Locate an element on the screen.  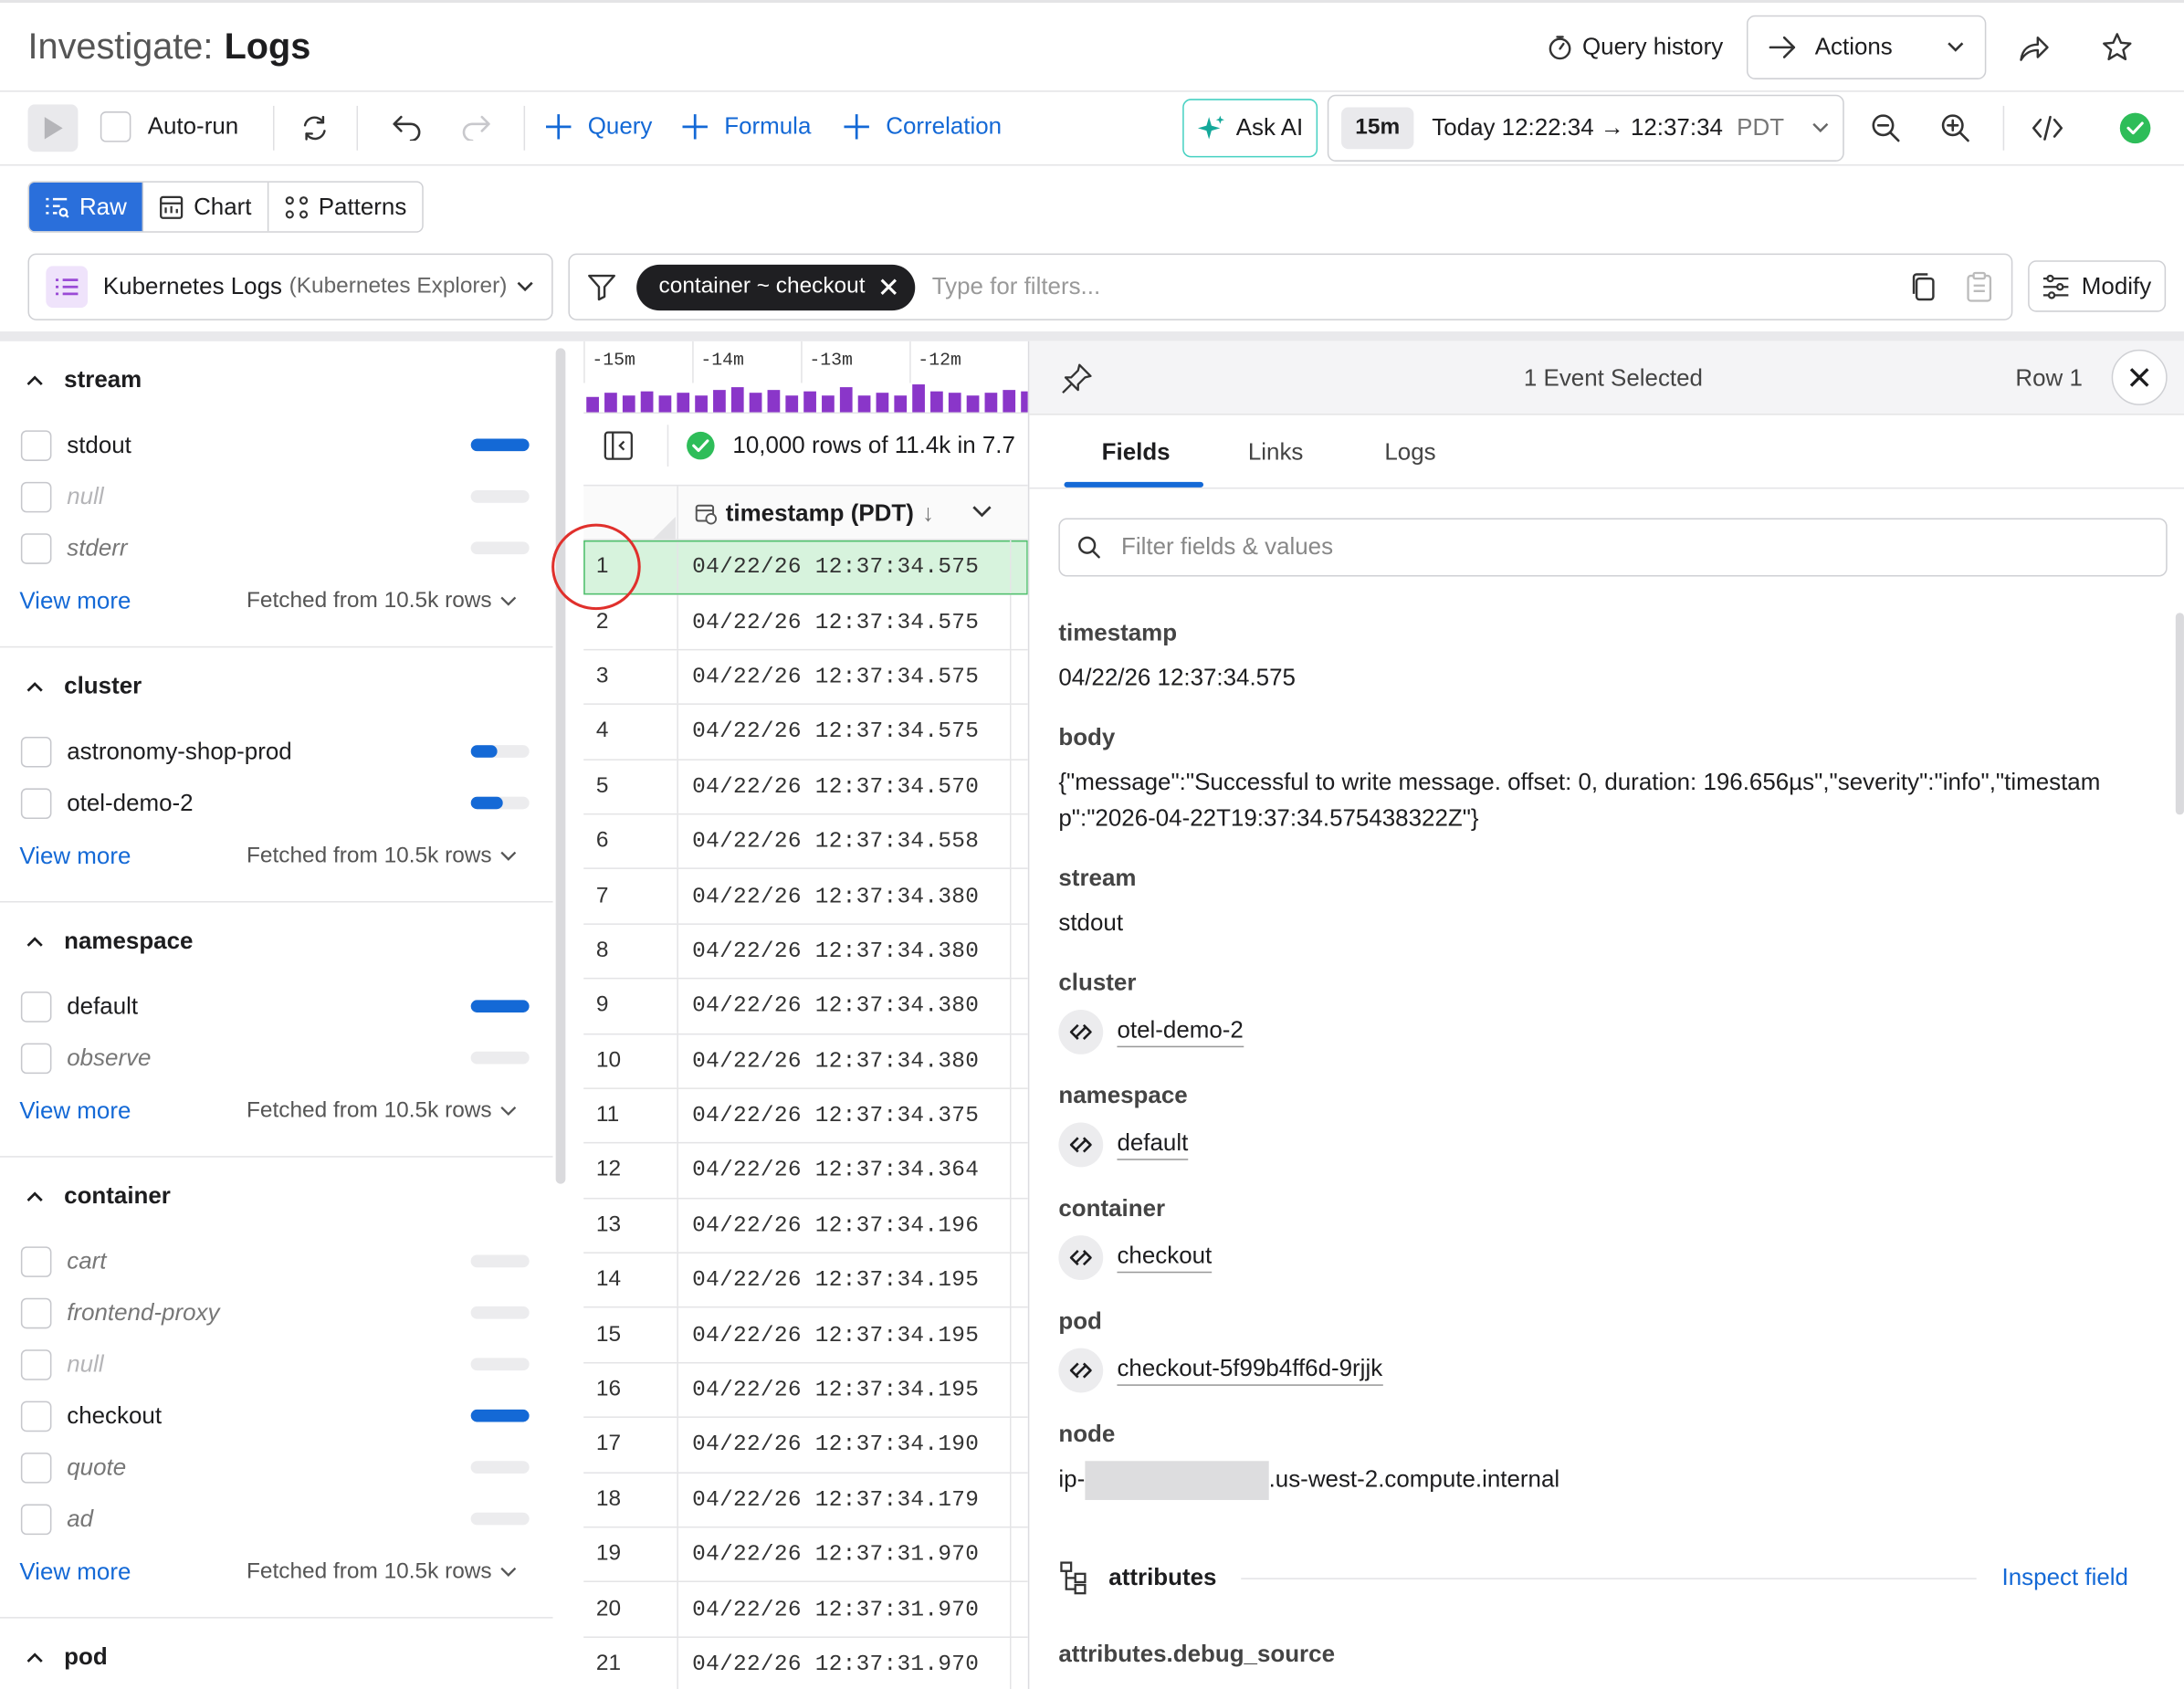
close-icon is located at coordinates (888, 287).